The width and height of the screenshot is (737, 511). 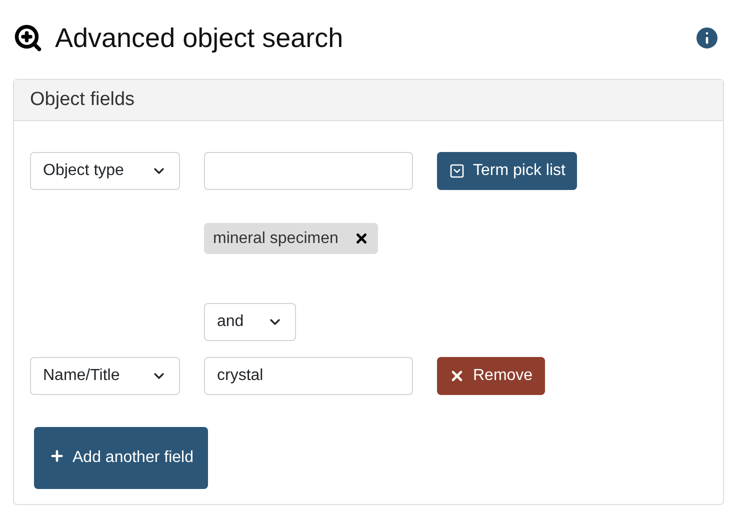 What do you see at coordinates (308, 171) in the screenshot?
I see `value-field` at bounding box center [308, 171].